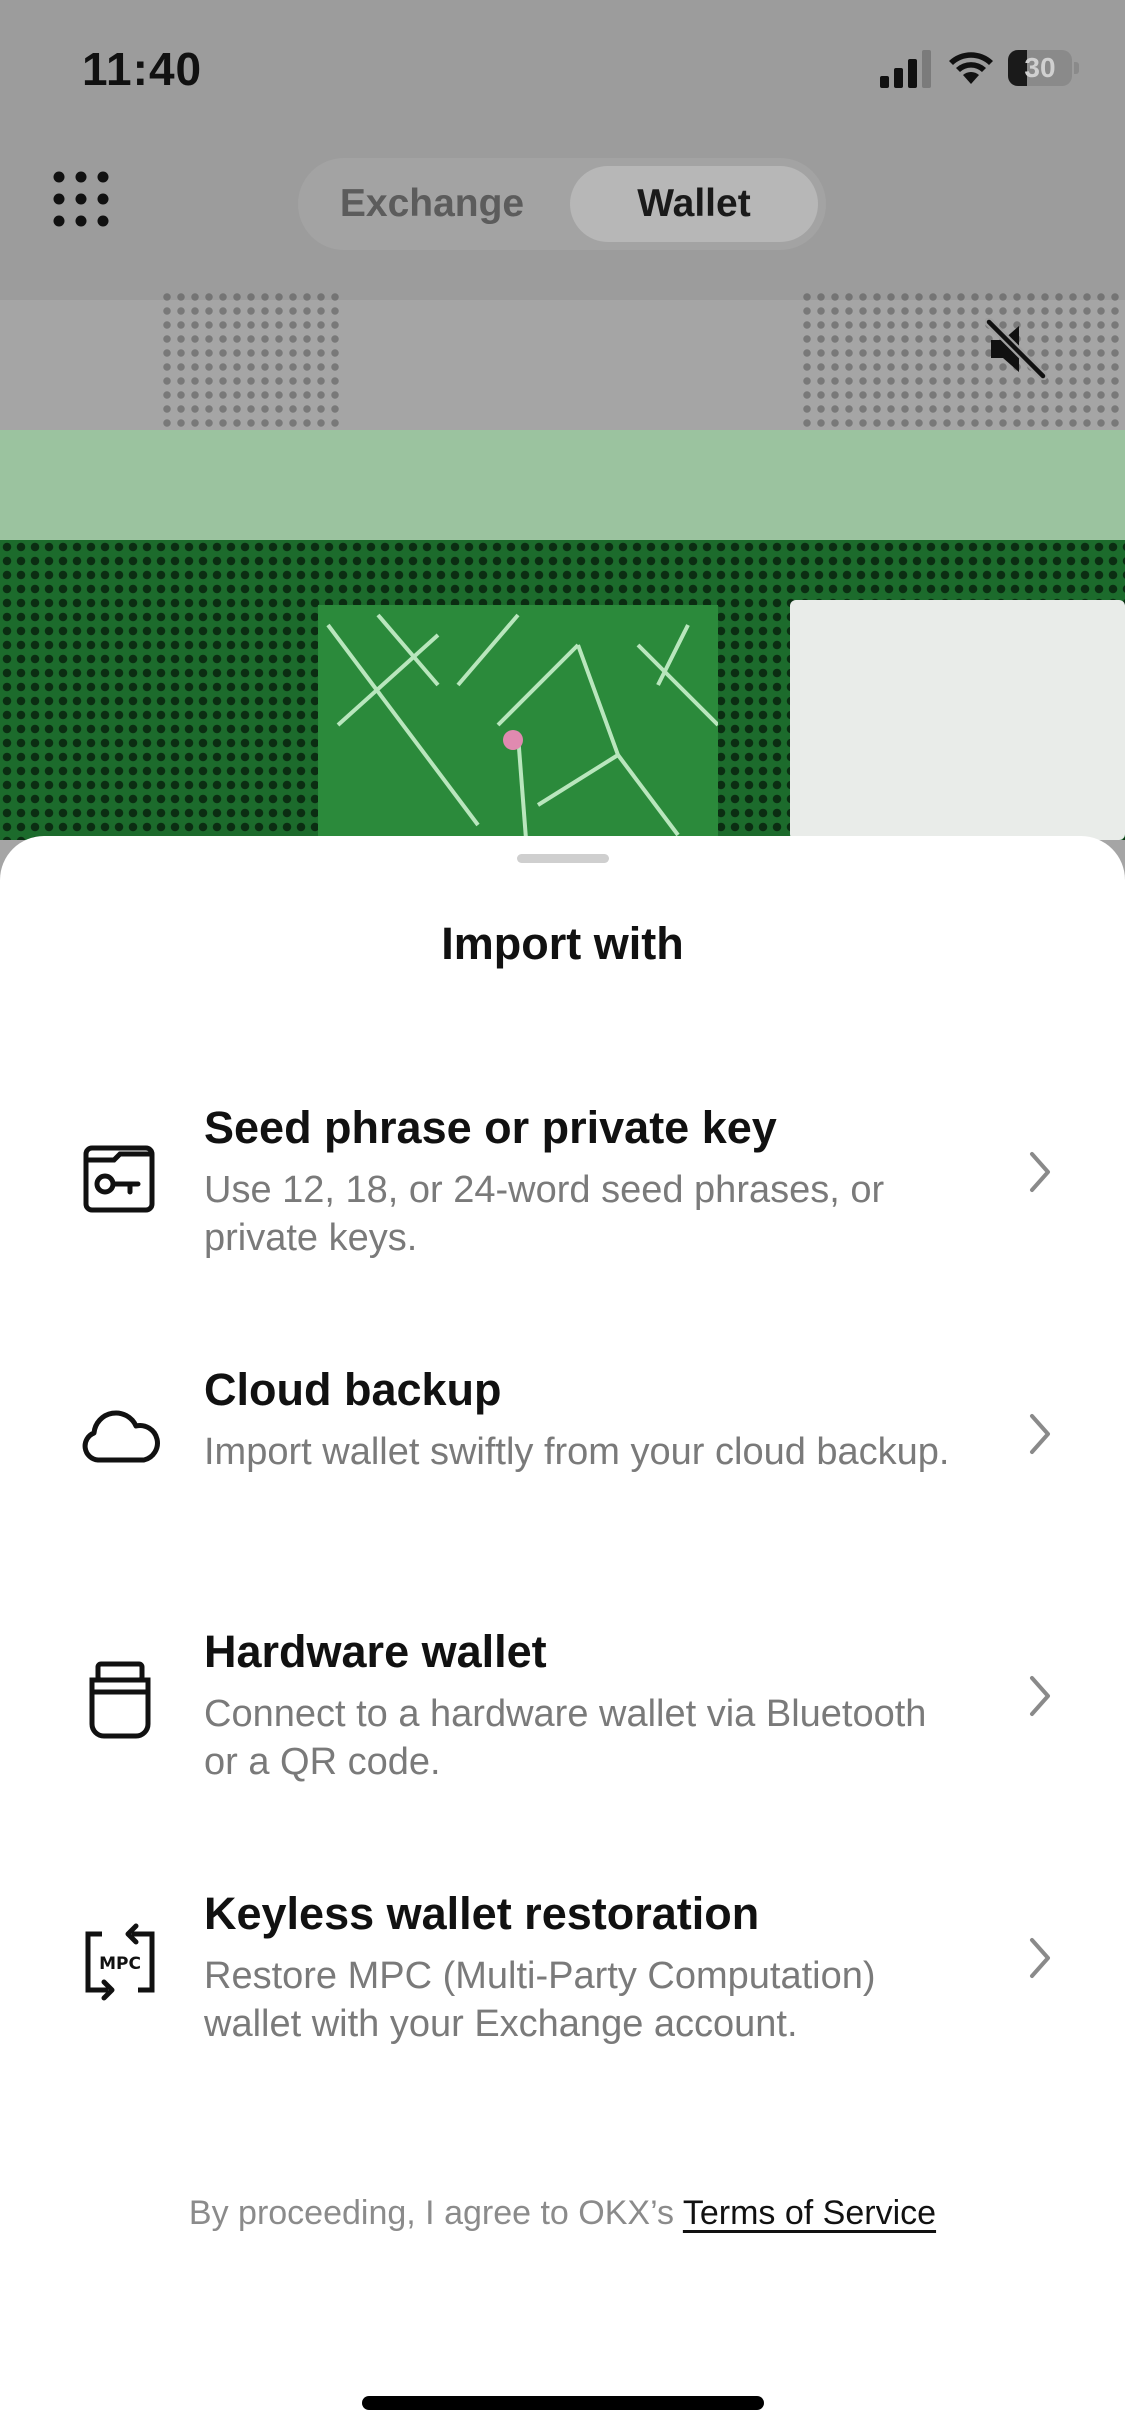 The width and height of the screenshot is (1125, 2436). I want to click on battery-body: 30, so click(1040, 68).